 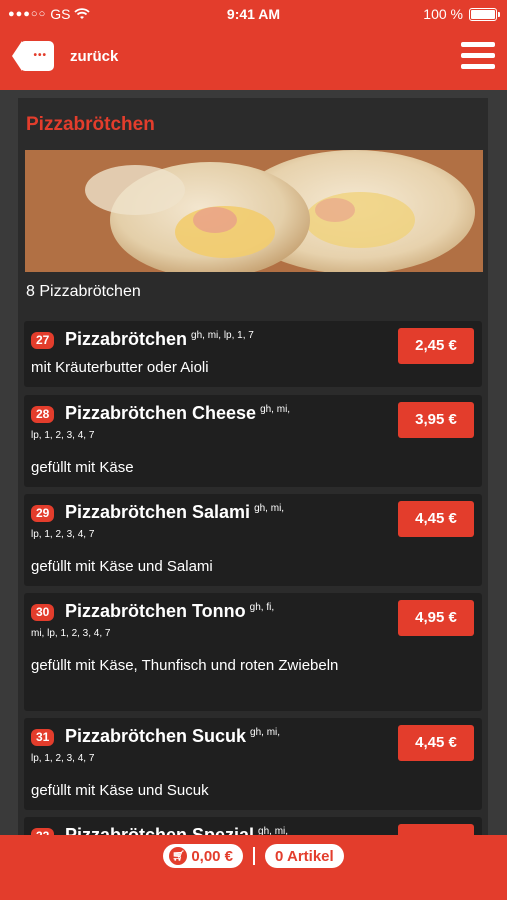 I want to click on category-title: Pizzabrötchen, so click(x=90, y=124).